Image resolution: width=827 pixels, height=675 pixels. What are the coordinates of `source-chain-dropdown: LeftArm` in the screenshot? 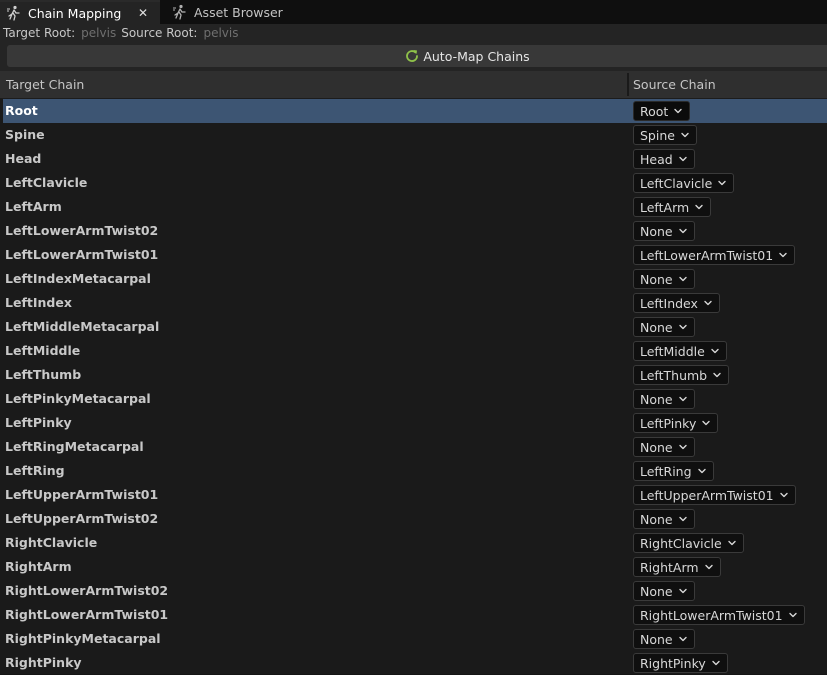 It's located at (672, 207).